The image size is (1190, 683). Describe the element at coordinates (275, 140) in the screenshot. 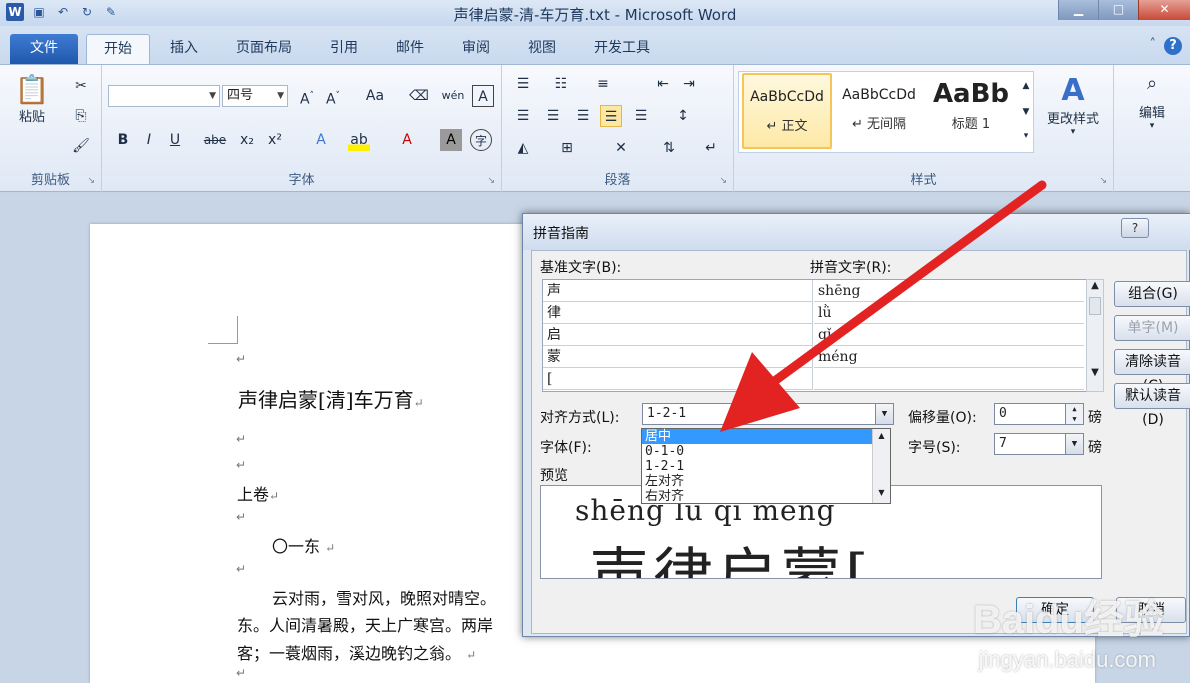

I see `superscript-button: x²` at that location.